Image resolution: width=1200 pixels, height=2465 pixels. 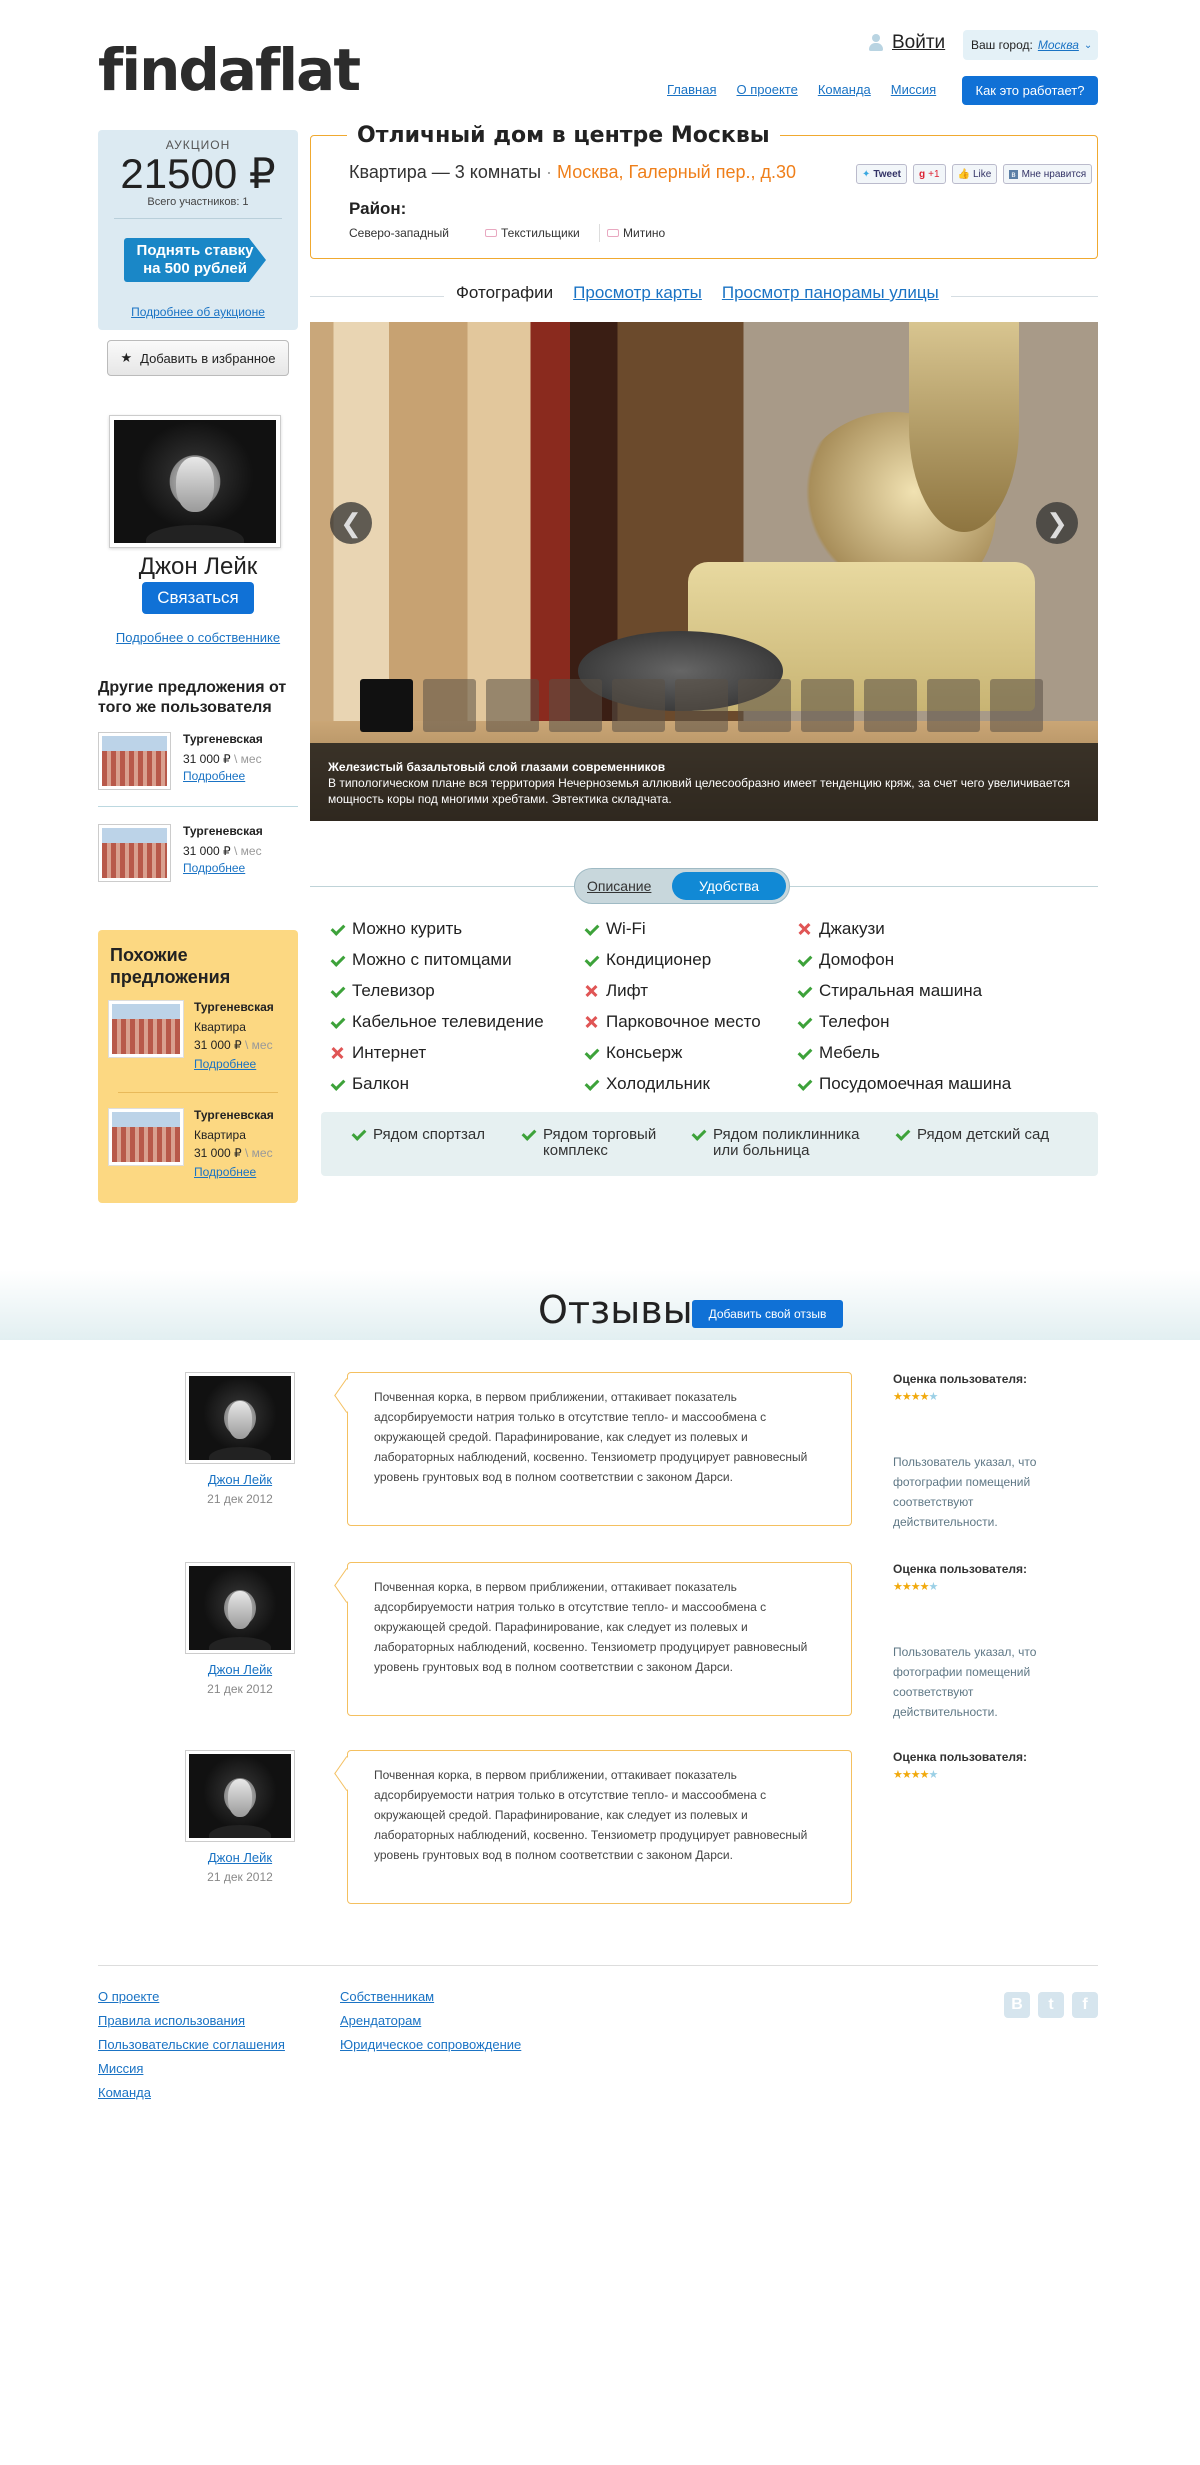 What do you see at coordinates (240, 1418) in the screenshot?
I see `reviewer-avatar` at bounding box center [240, 1418].